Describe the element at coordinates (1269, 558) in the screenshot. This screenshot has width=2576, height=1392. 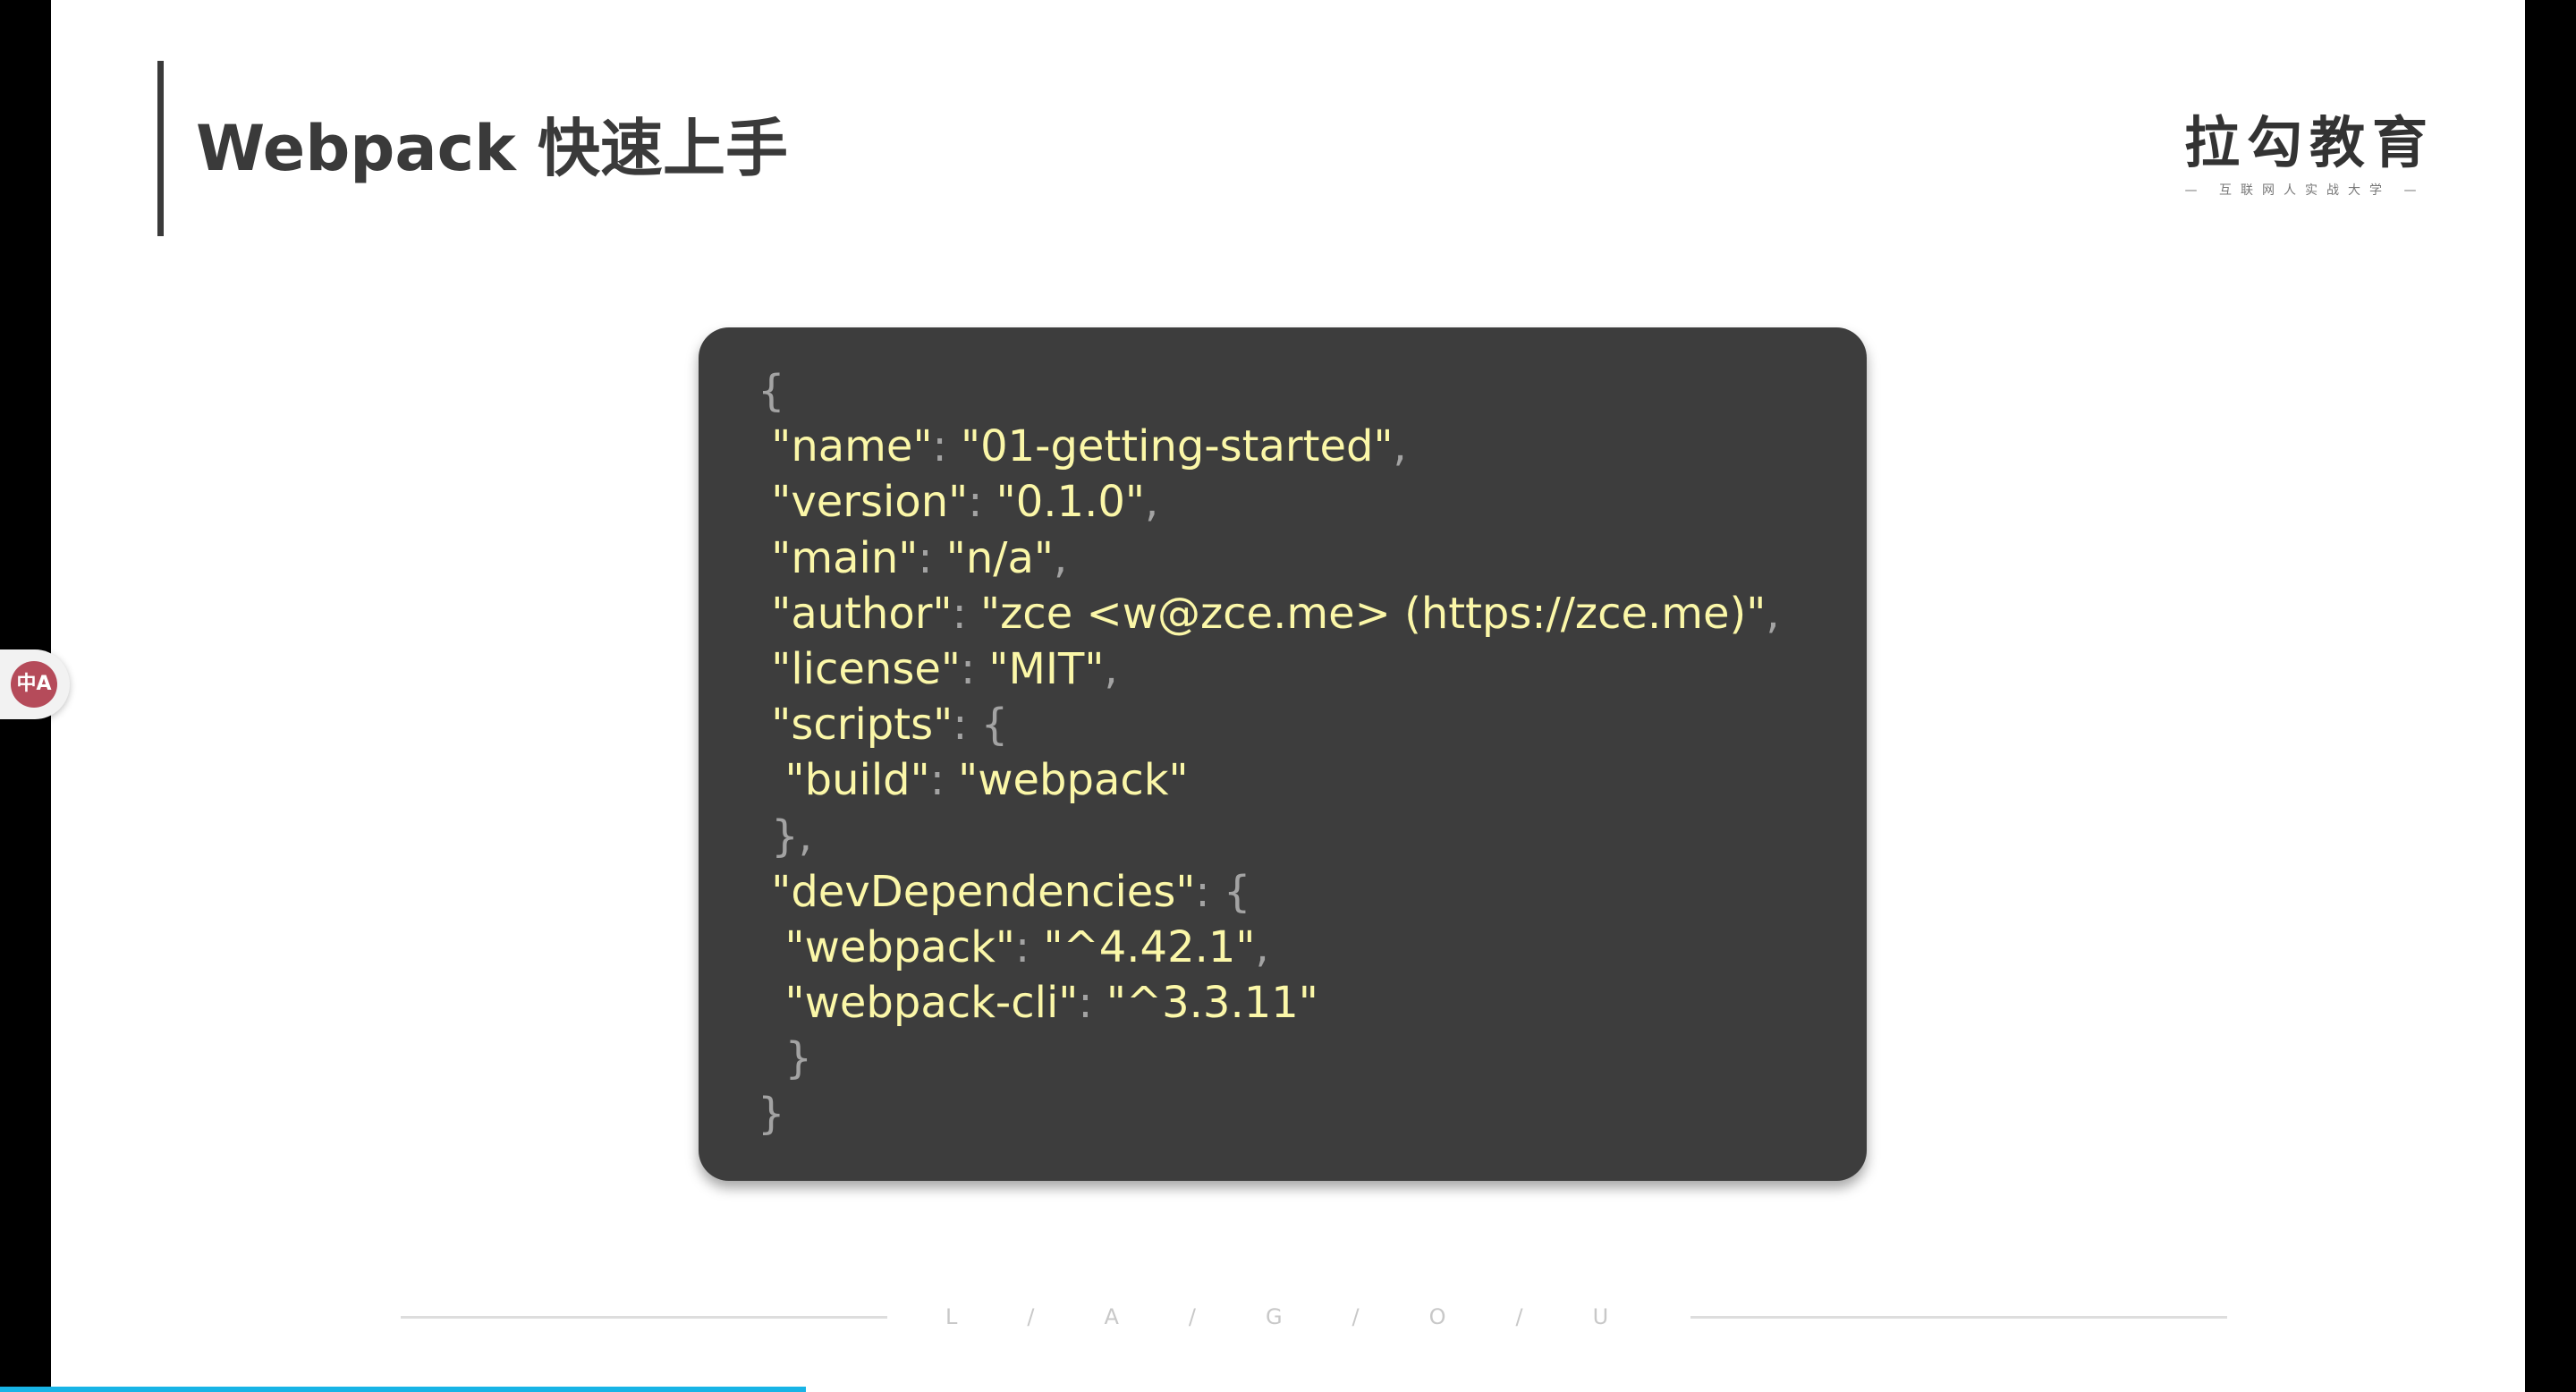
I see `code-line: "main": "n/a",` at that location.